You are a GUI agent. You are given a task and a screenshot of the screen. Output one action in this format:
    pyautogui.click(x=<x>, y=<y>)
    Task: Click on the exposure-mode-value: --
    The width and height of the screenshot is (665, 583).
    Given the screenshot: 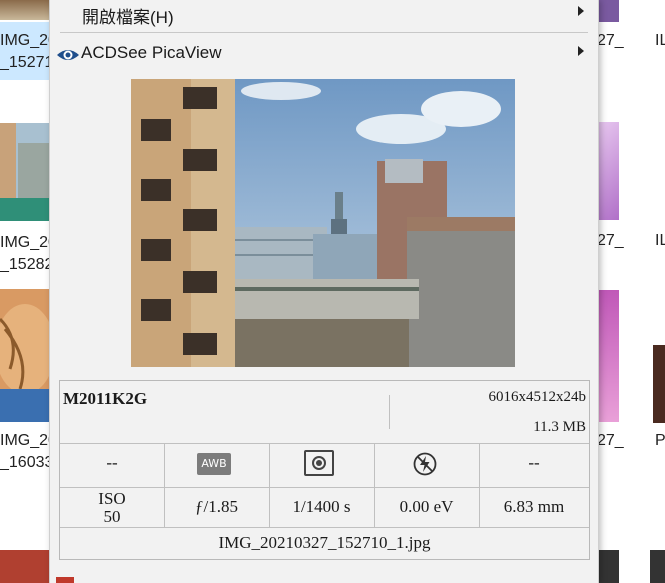 What is the action you would take?
    pyautogui.click(x=534, y=462)
    